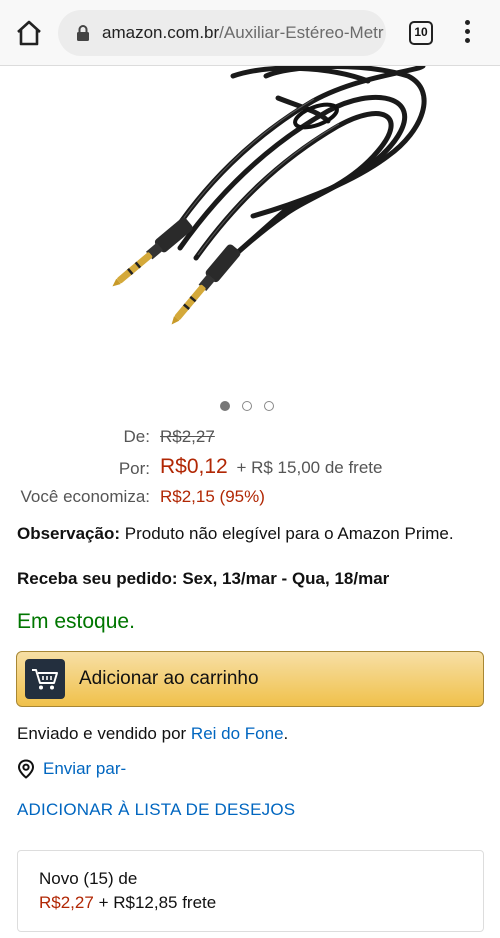 The image size is (500, 938). Describe the element at coordinates (421, 33) in the screenshot. I see `tab-switcher-button: 10` at that location.